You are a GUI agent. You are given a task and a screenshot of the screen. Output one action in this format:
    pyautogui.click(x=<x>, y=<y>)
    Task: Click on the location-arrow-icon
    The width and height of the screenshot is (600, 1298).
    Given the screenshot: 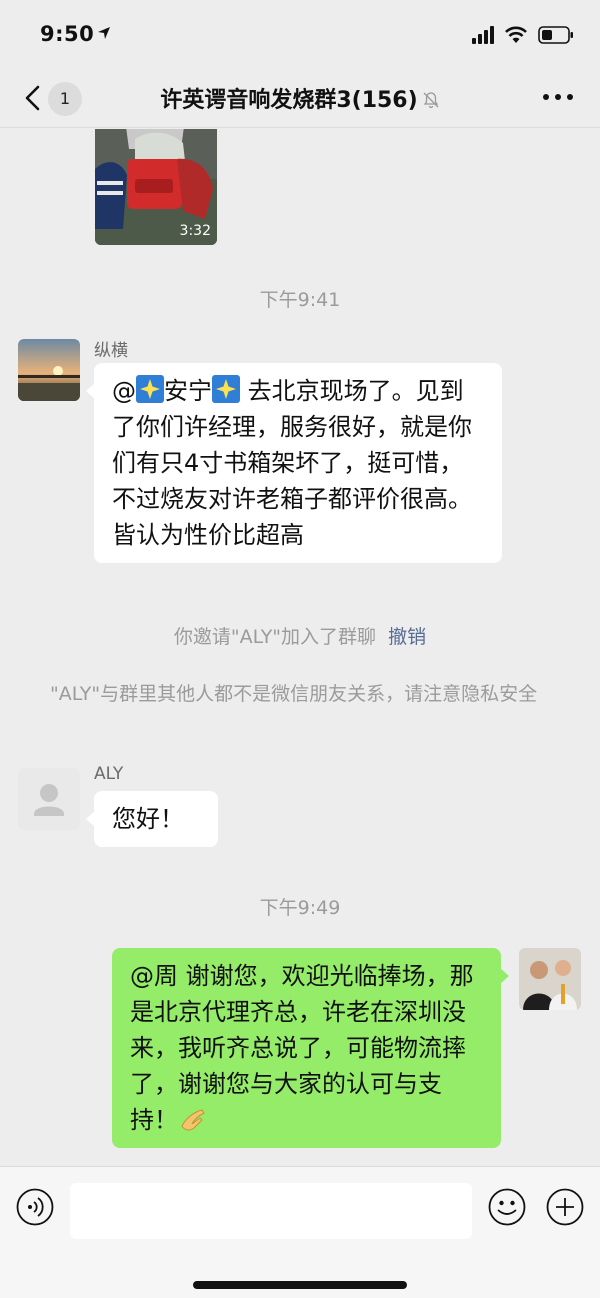 What is the action you would take?
    pyautogui.click(x=104, y=33)
    